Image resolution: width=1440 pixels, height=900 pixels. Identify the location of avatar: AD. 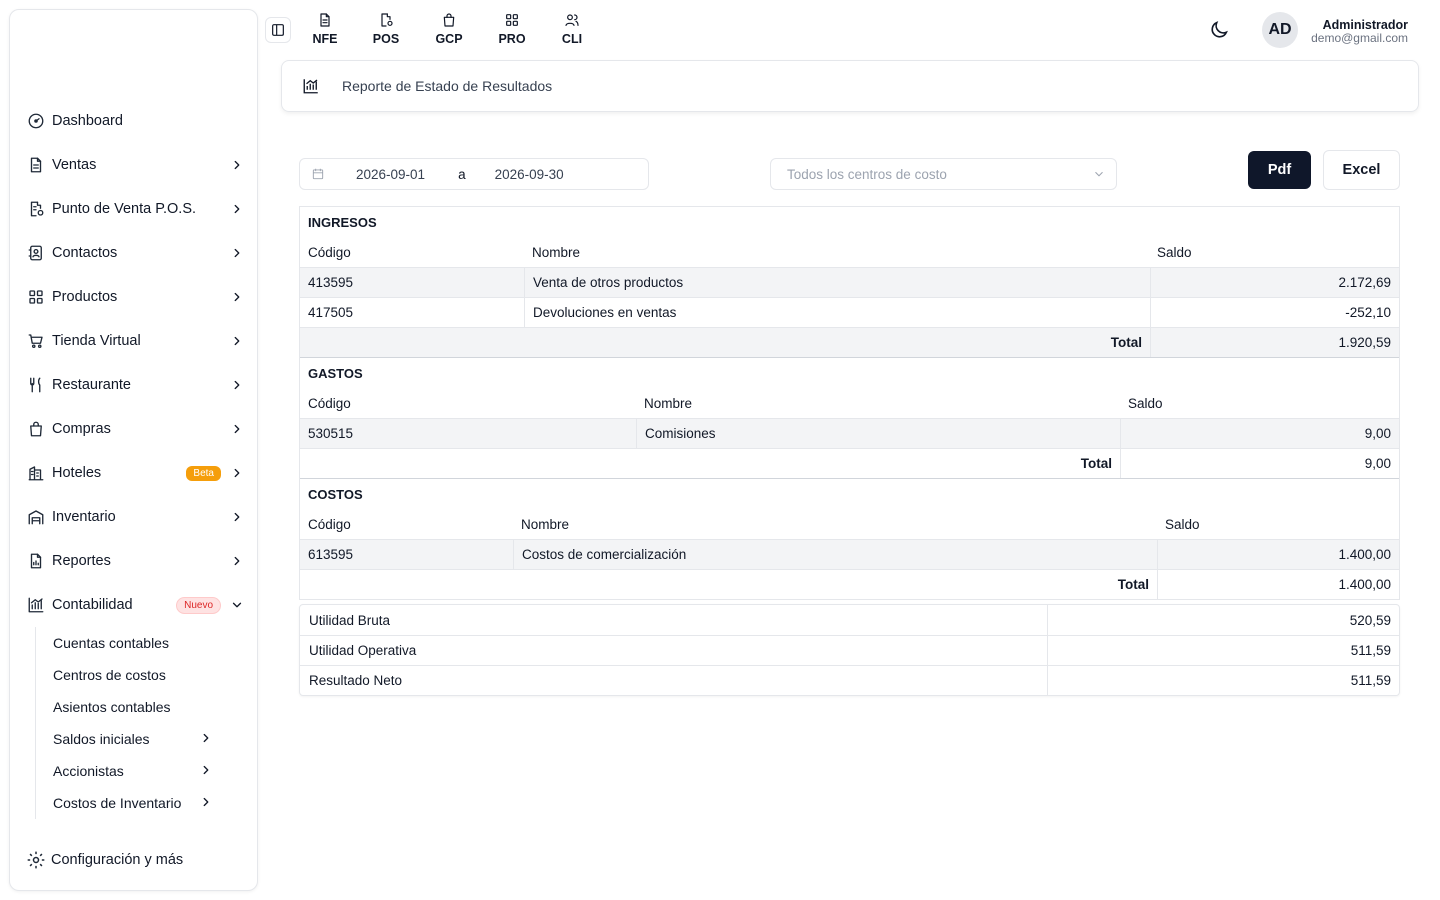
(1280, 30).